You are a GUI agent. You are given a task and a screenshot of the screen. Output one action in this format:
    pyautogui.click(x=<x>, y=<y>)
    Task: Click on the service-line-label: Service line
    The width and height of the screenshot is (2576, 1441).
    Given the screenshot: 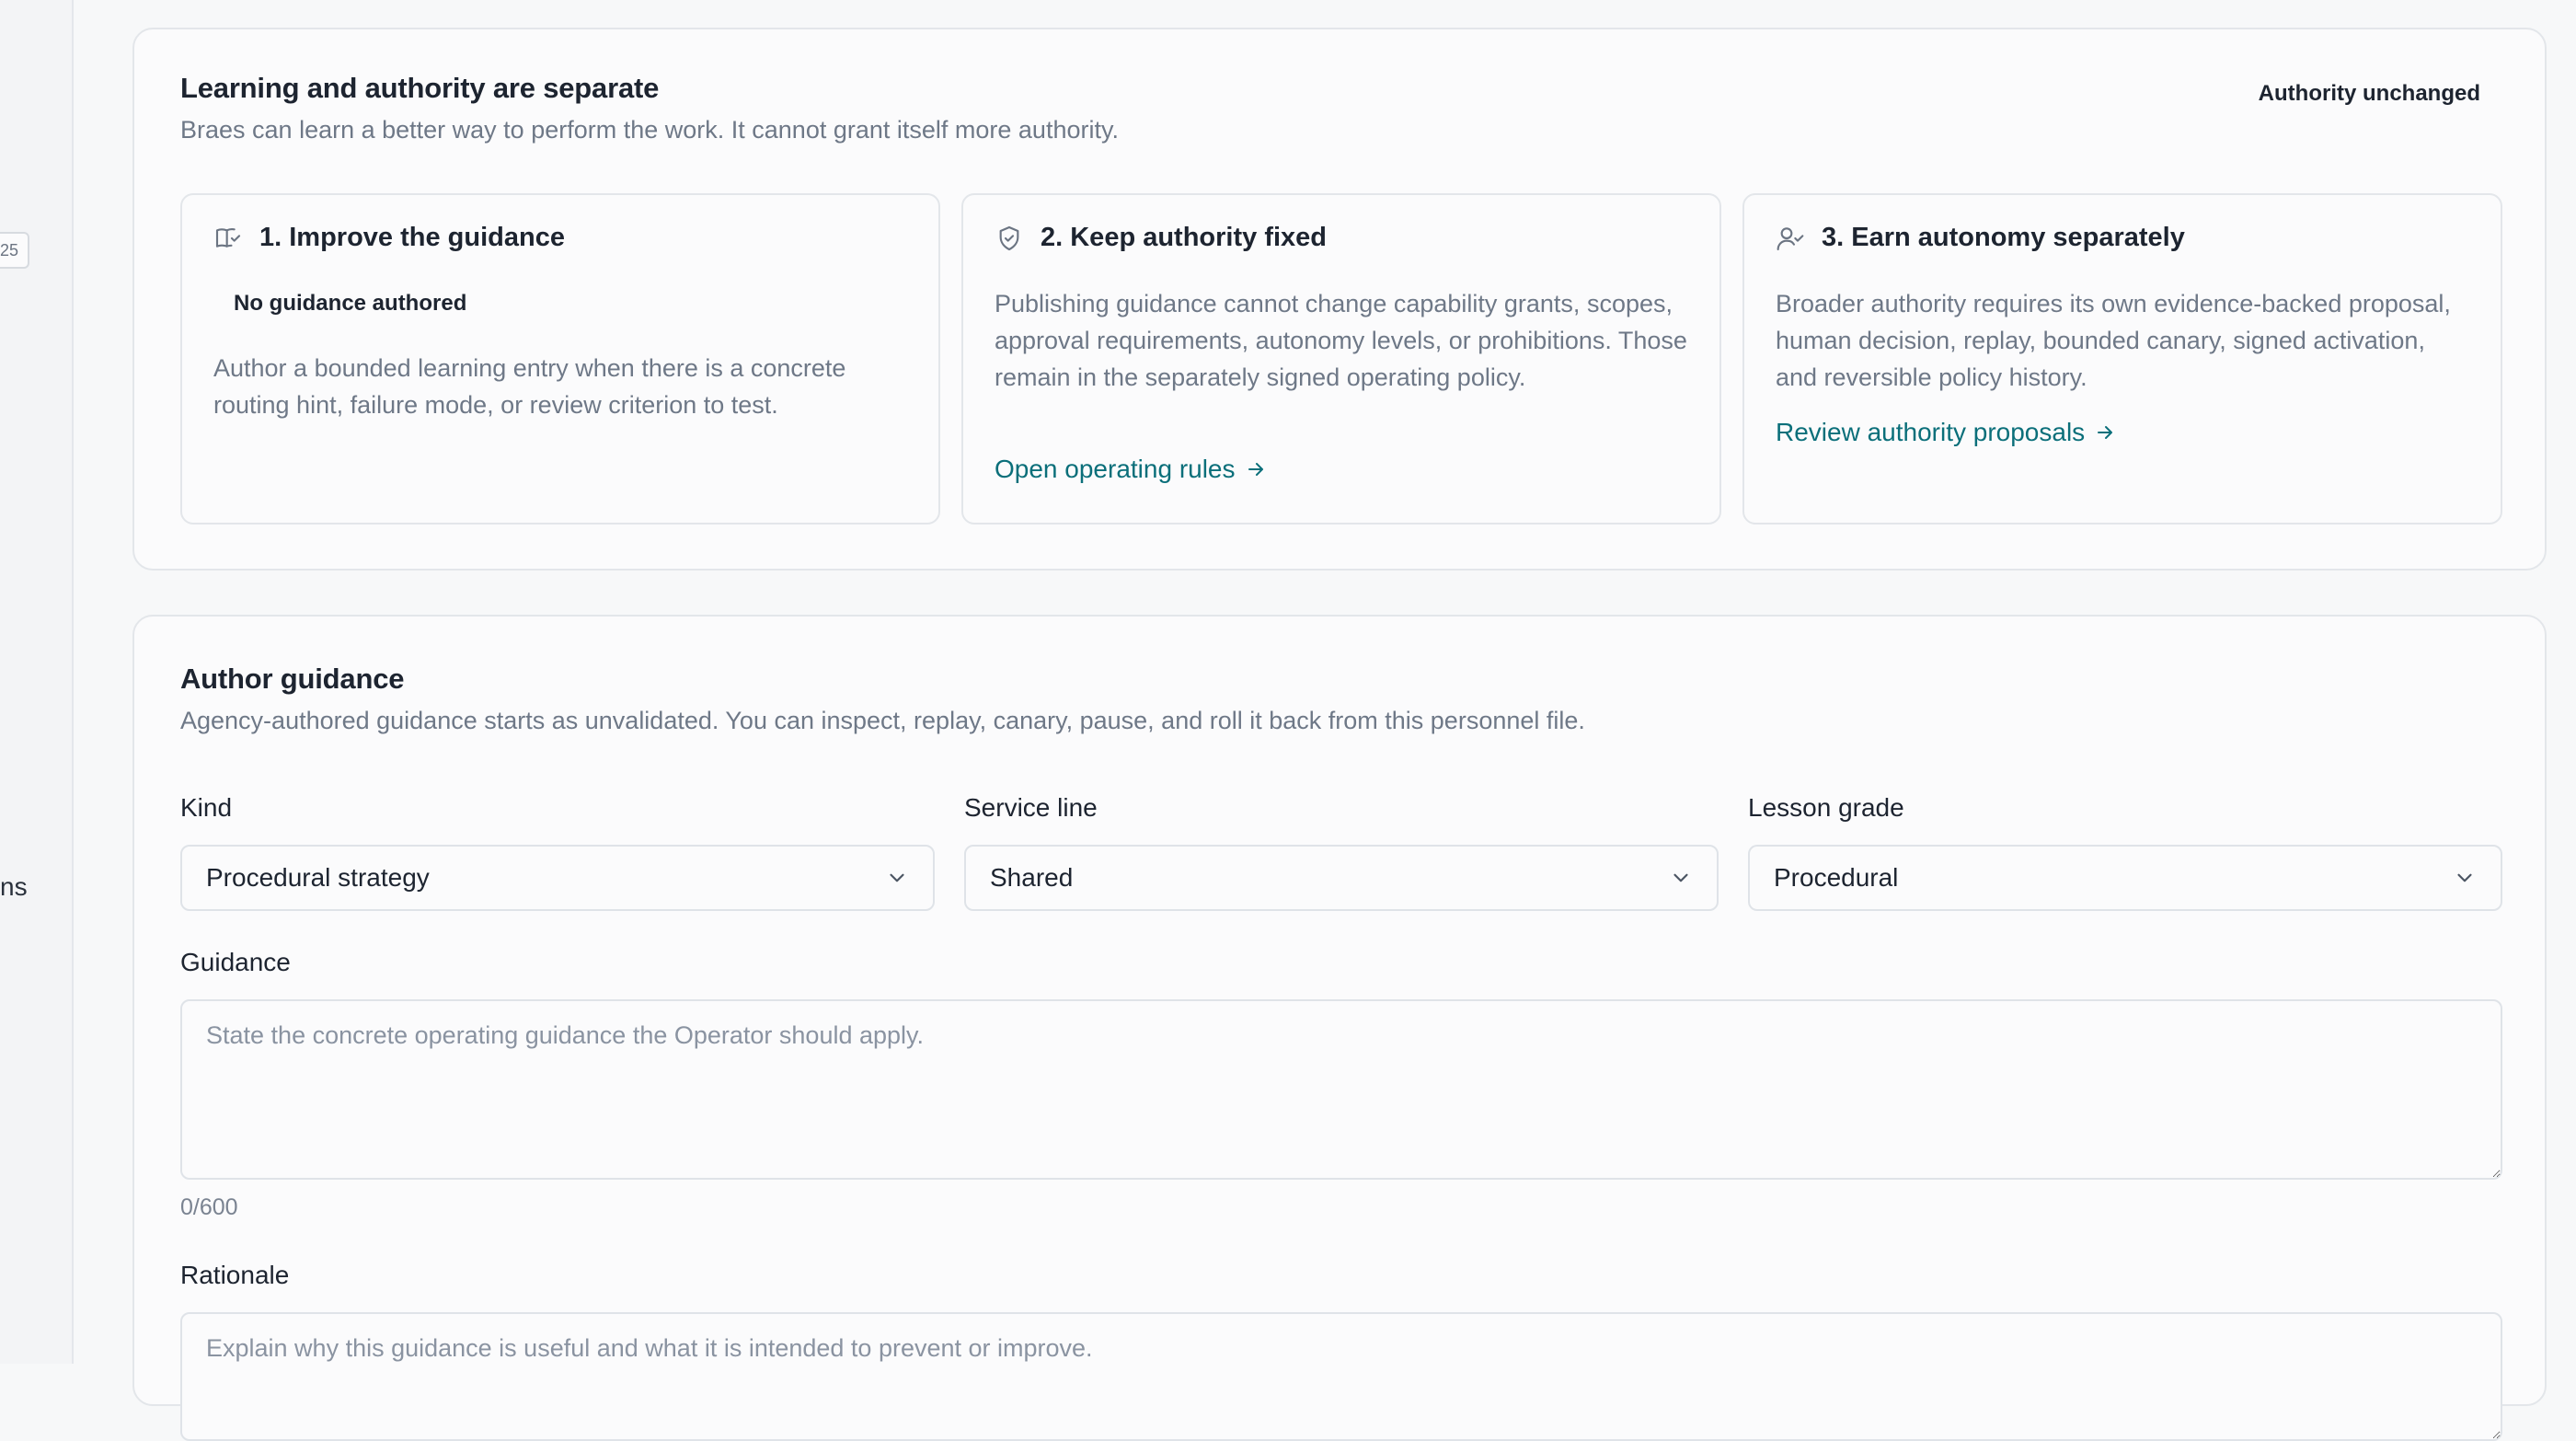 What is the action you would take?
    pyautogui.click(x=1031, y=808)
    